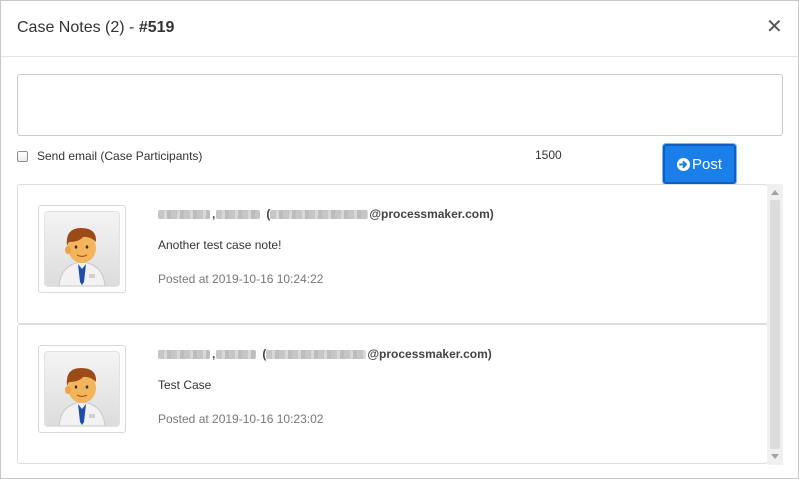  I want to click on note-timestamp: Posted at 2019-10-16 10:23:02, so click(241, 419).